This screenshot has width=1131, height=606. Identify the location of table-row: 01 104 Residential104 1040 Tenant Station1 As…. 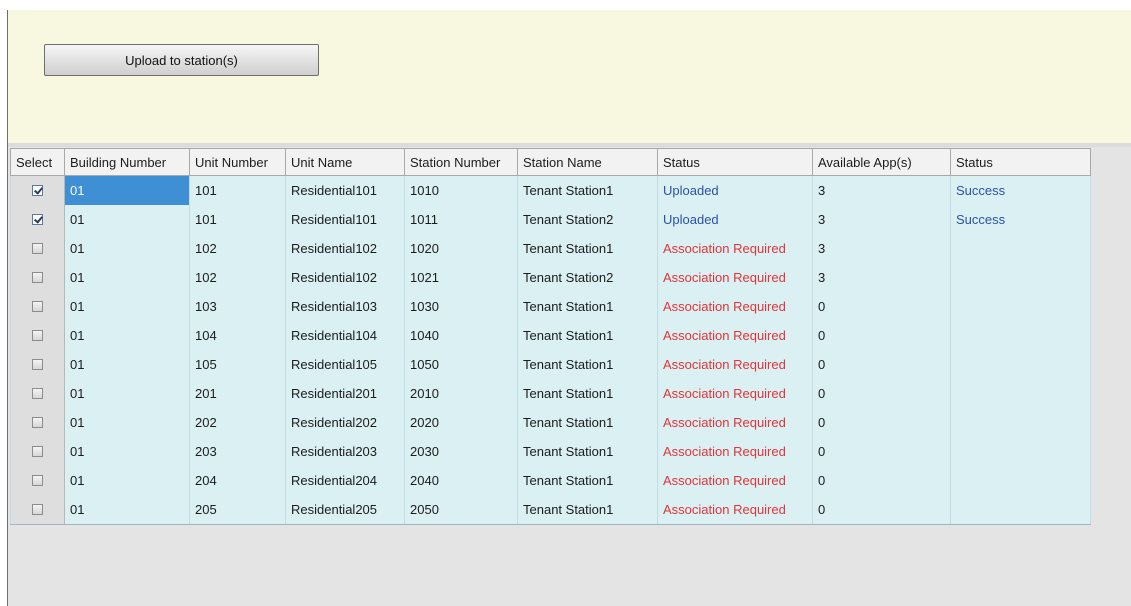
(550, 335).